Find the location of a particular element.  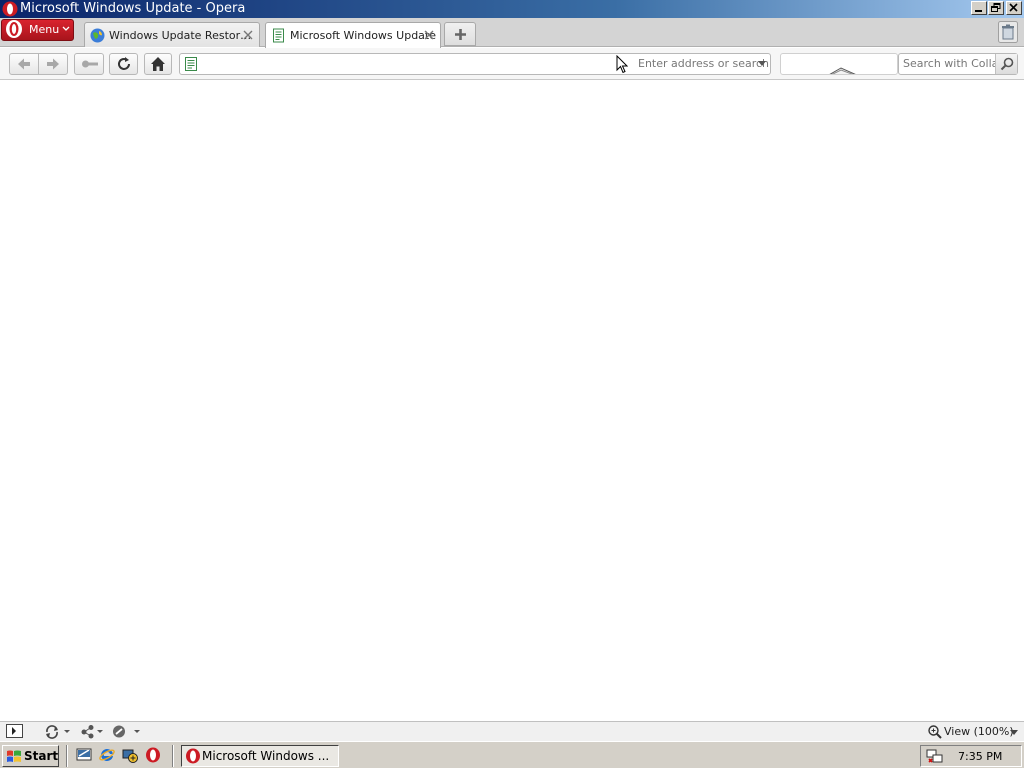

opera-menu-button: Menu is located at coordinates (37, 30).